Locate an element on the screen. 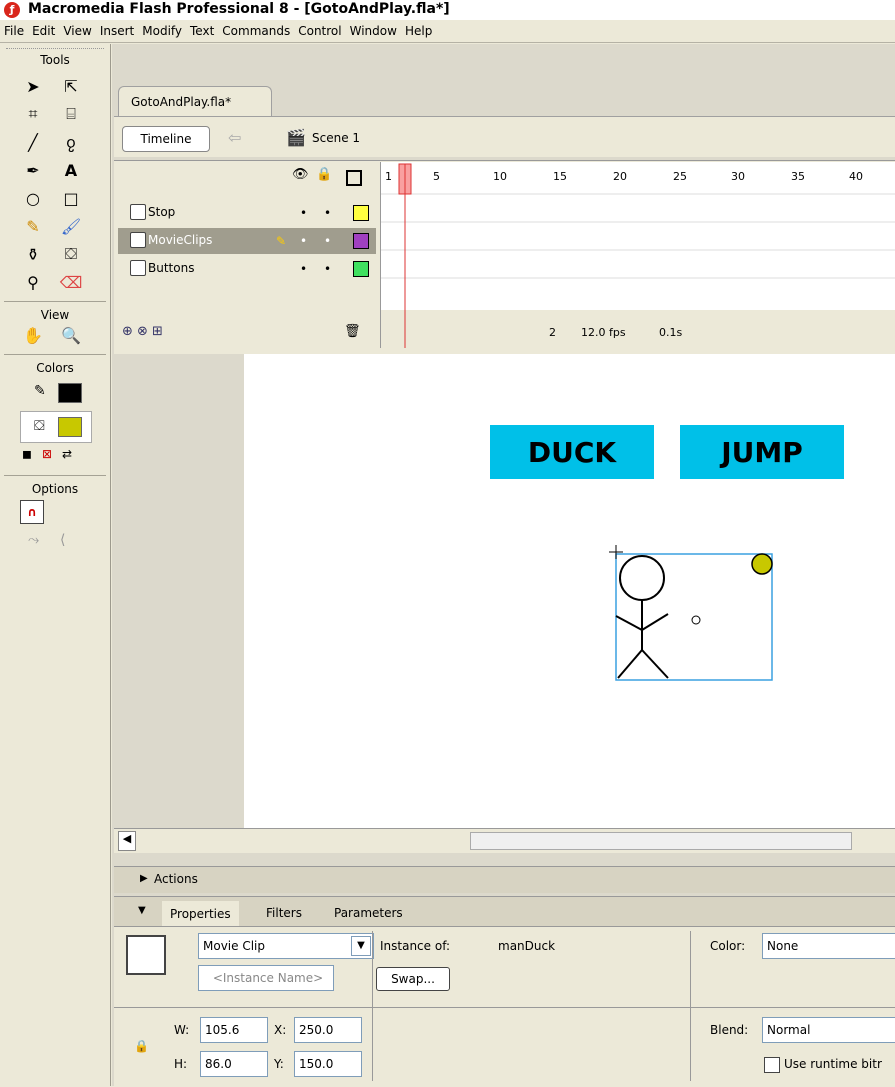  menu-view: View is located at coordinates (77, 31).